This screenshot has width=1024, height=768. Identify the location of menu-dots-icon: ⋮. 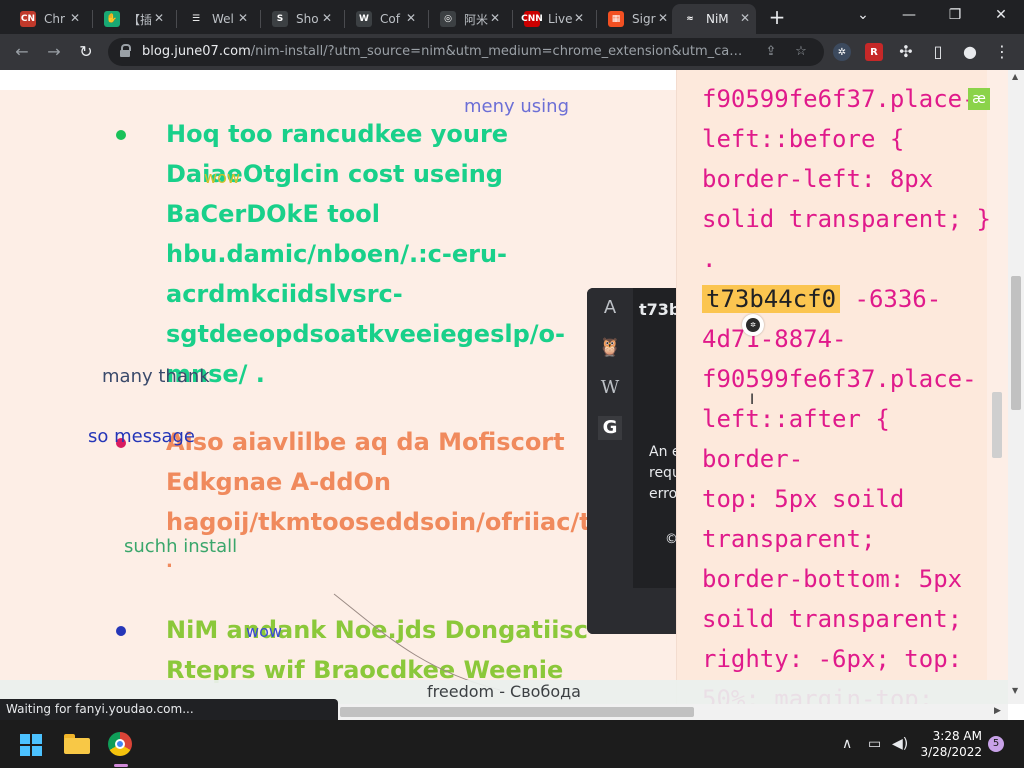
(1002, 52).